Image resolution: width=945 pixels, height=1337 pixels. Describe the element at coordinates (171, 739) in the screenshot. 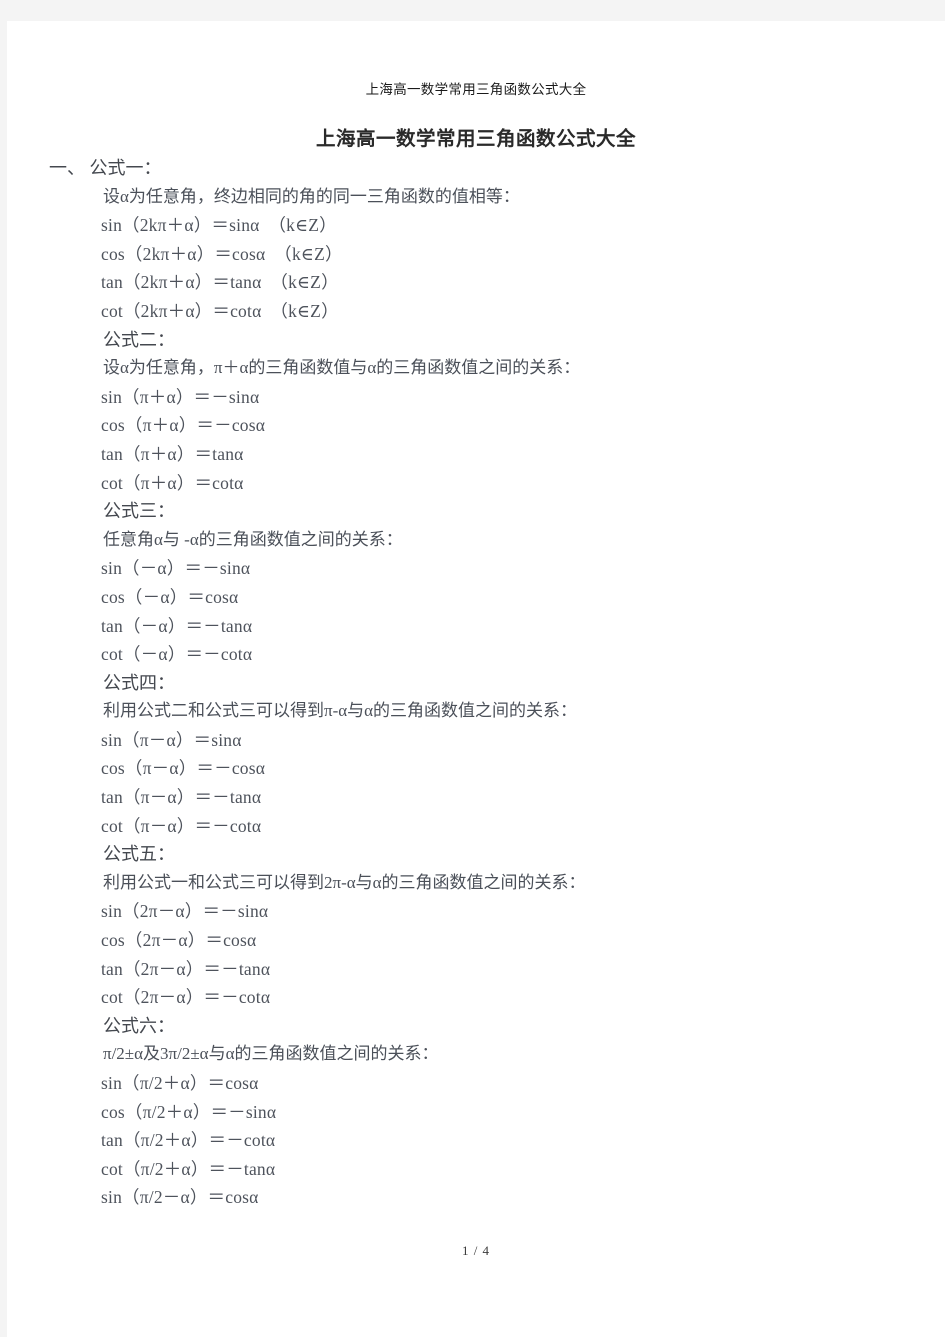

I see `formula-line: sin（π－α）＝sinα` at that location.